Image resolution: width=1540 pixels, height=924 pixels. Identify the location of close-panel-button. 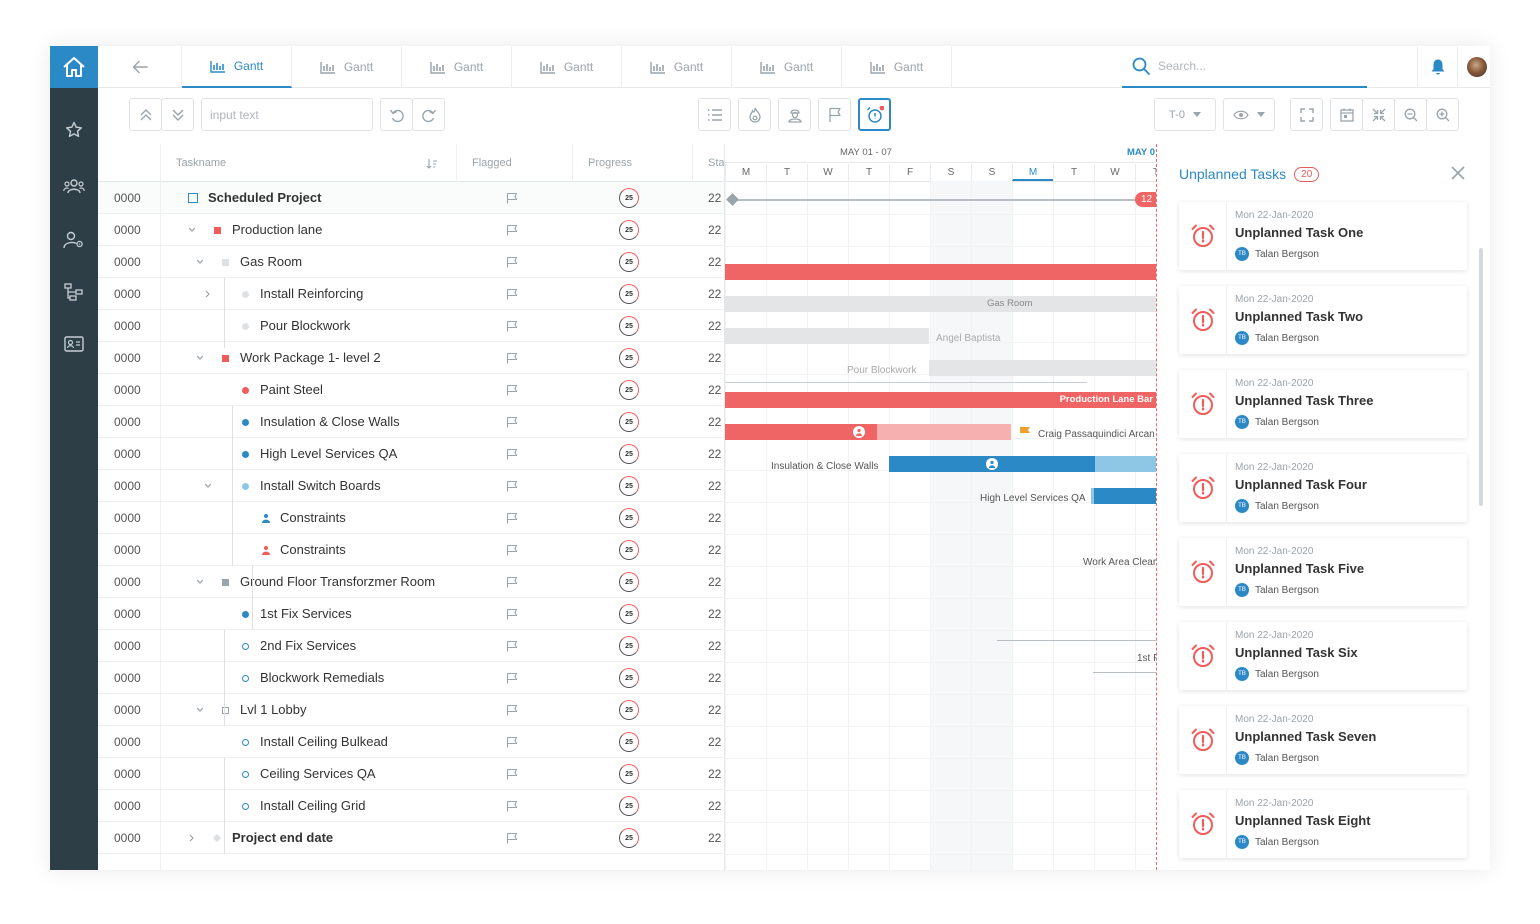
(1458, 175).